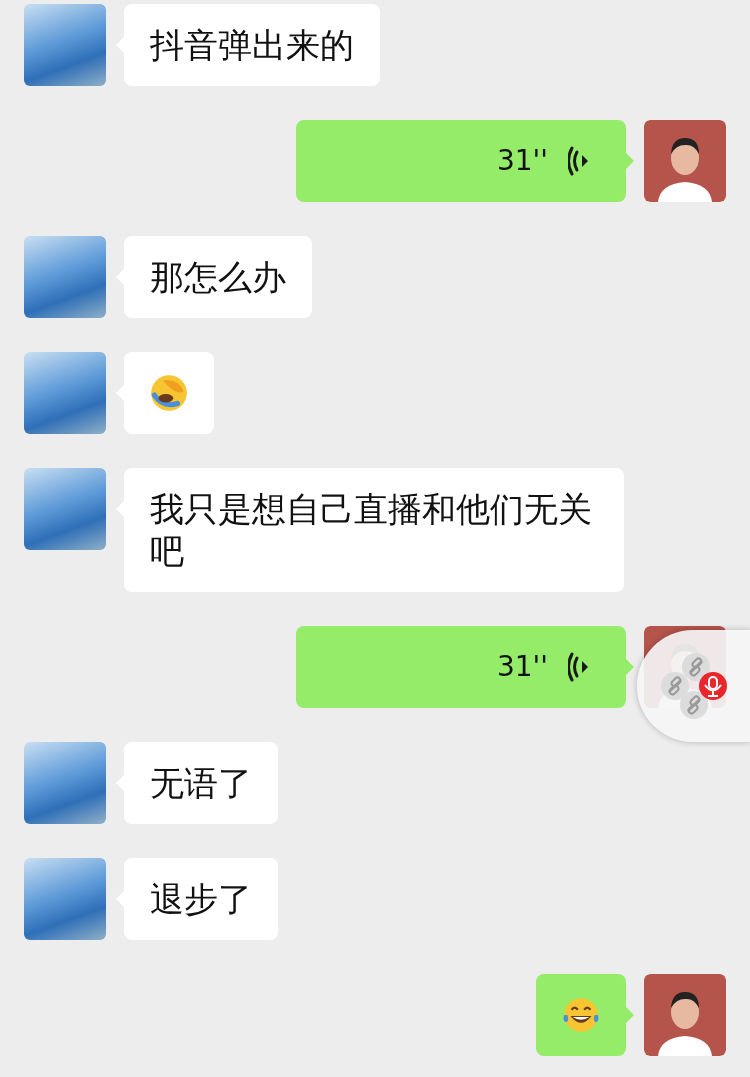 The image size is (750, 1077). What do you see at coordinates (218, 277) in the screenshot?
I see `message-text: 那怎么办` at bounding box center [218, 277].